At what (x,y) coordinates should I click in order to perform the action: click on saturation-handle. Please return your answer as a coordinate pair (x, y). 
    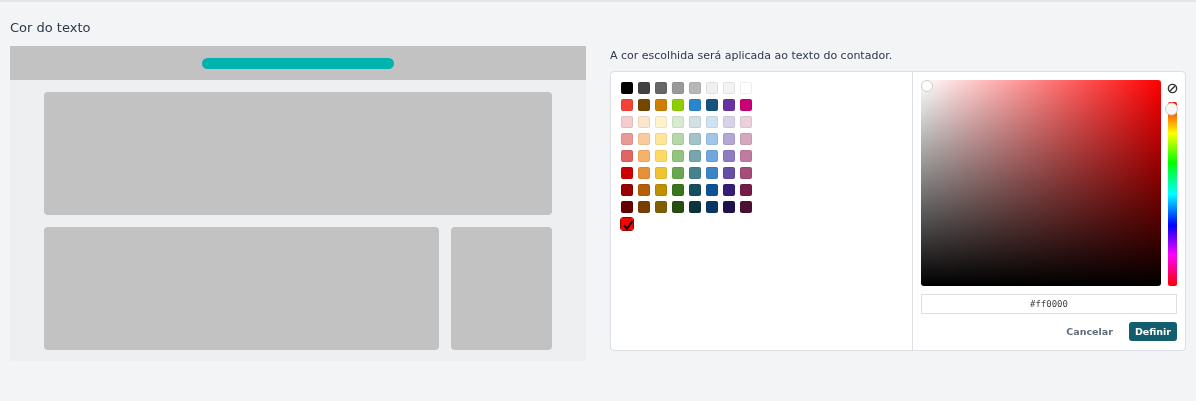
    Looking at the image, I should click on (927, 86).